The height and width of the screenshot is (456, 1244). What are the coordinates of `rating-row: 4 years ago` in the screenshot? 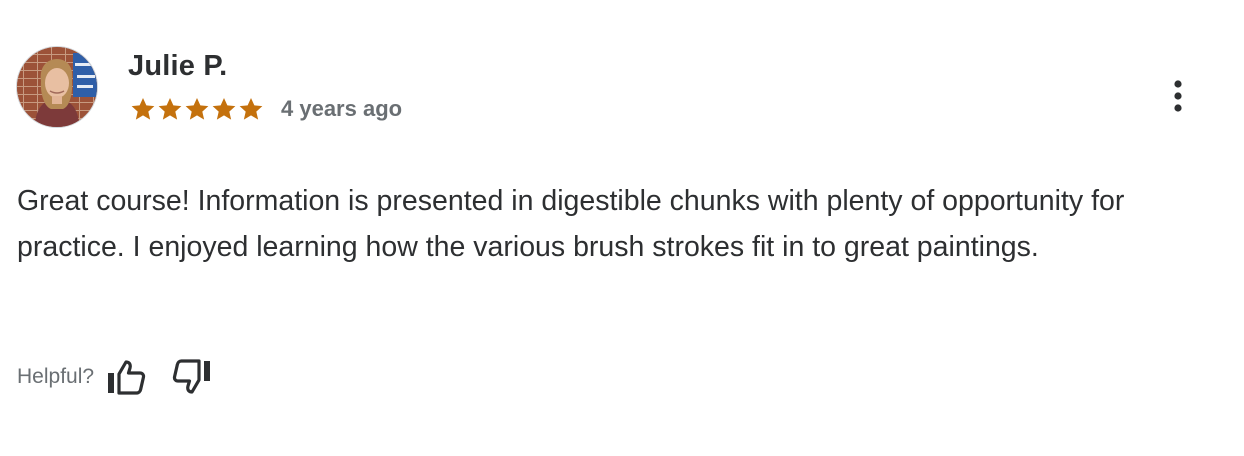 It's located at (266, 109).